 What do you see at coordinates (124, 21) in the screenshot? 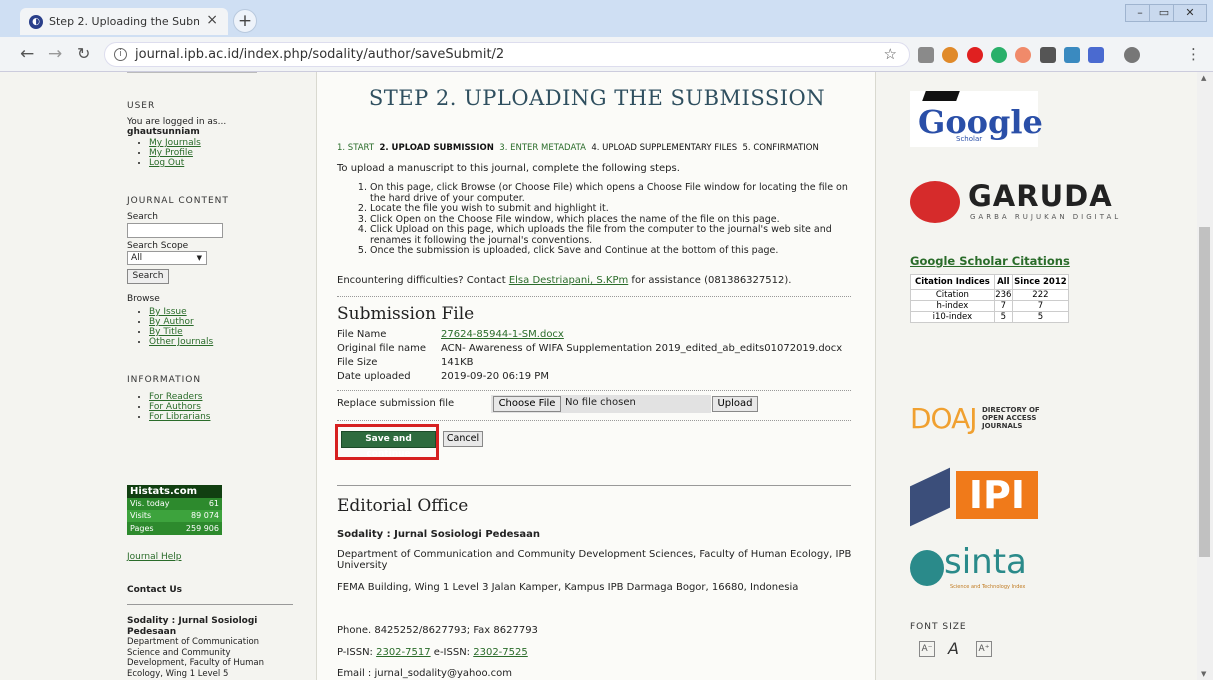
I see `browser-tab: ◐ Step 2. Uploading the Submissio ×` at bounding box center [124, 21].